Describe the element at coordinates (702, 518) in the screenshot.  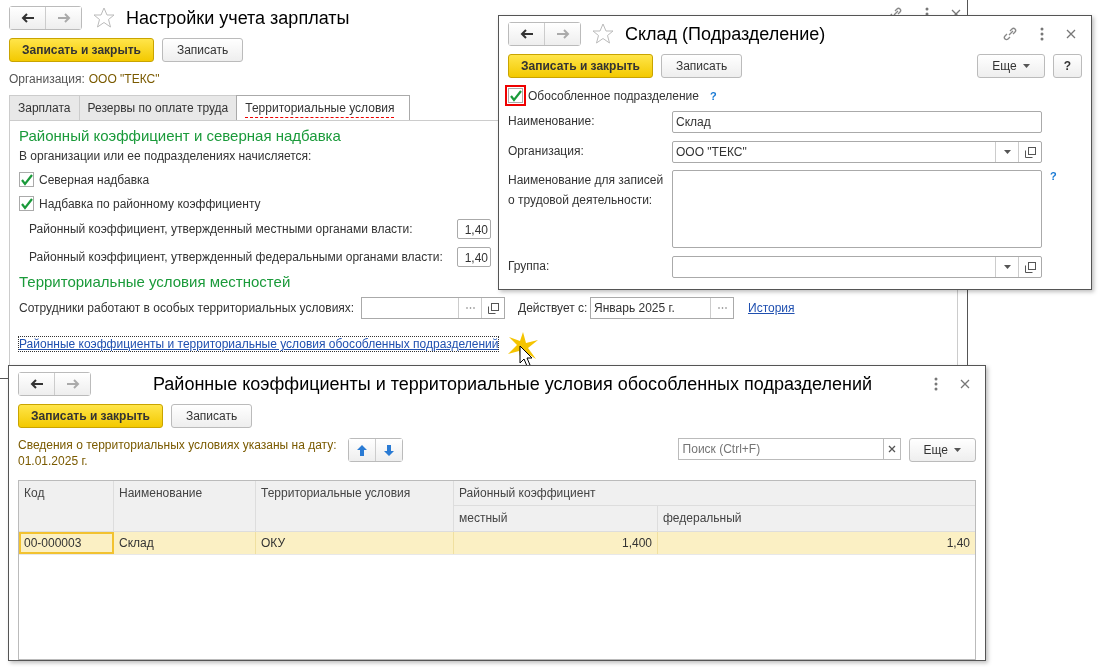
I see `column-header: федеральный` at that location.